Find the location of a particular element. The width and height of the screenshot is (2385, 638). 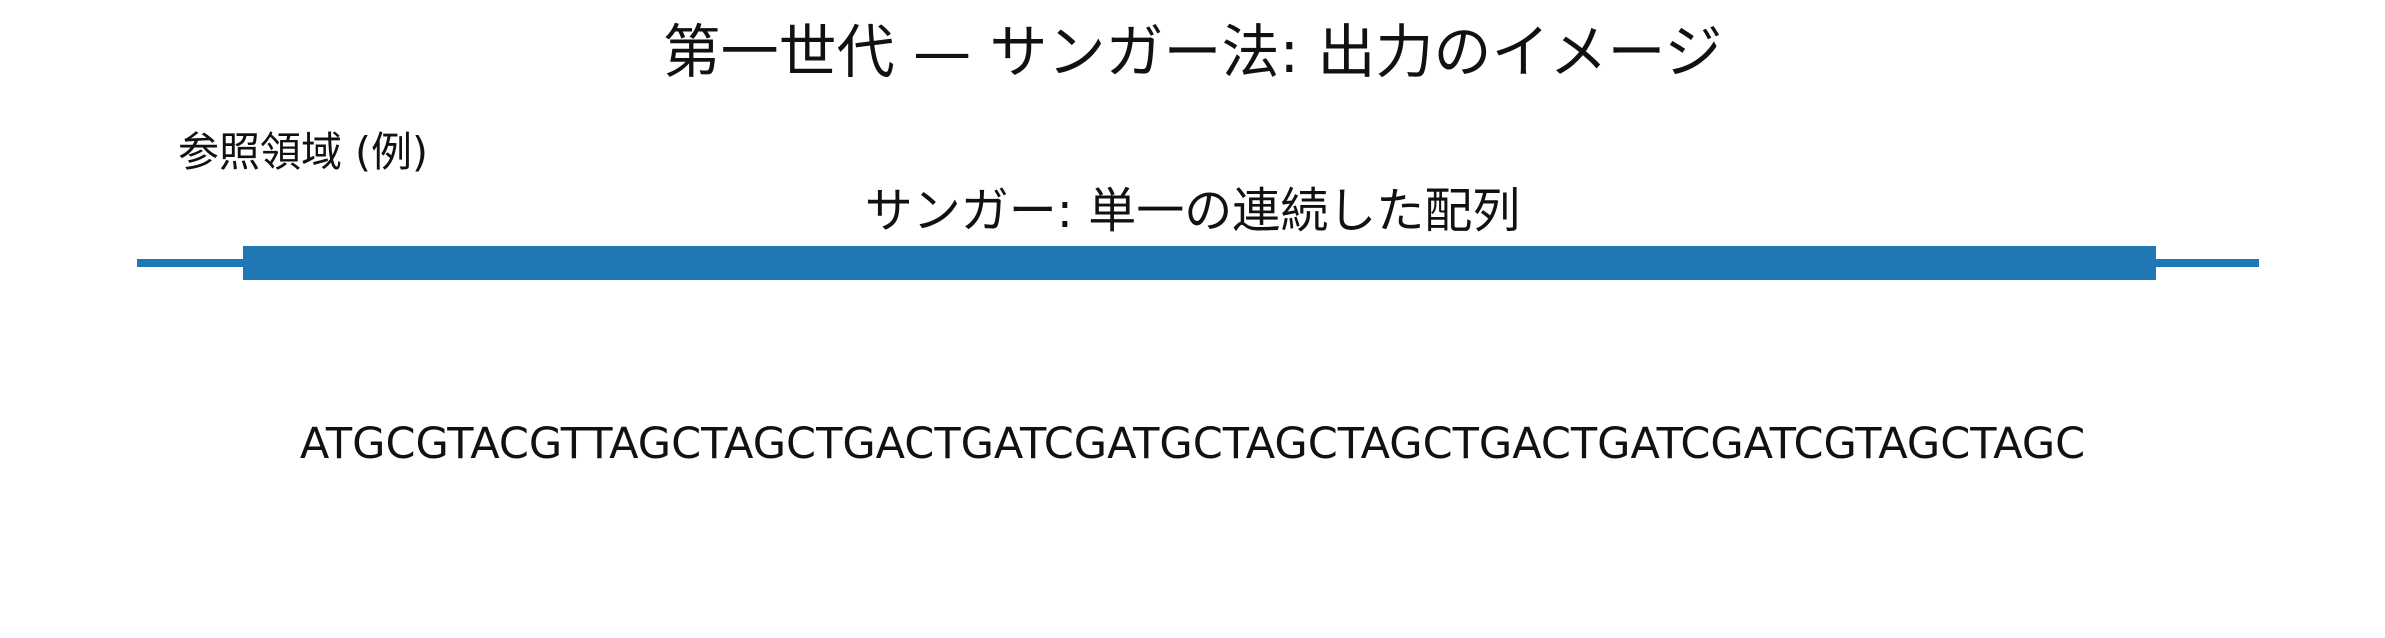

sanger-read-bar is located at coordinates (1199, 263).